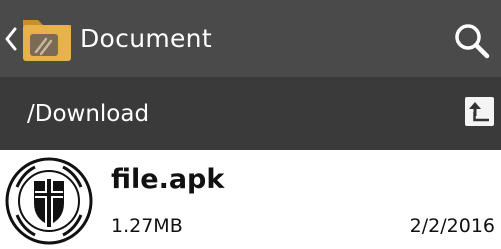 This screenshot has width=501, height=249. I want to click on file-date: 2/2/2016, so click(452, 226).